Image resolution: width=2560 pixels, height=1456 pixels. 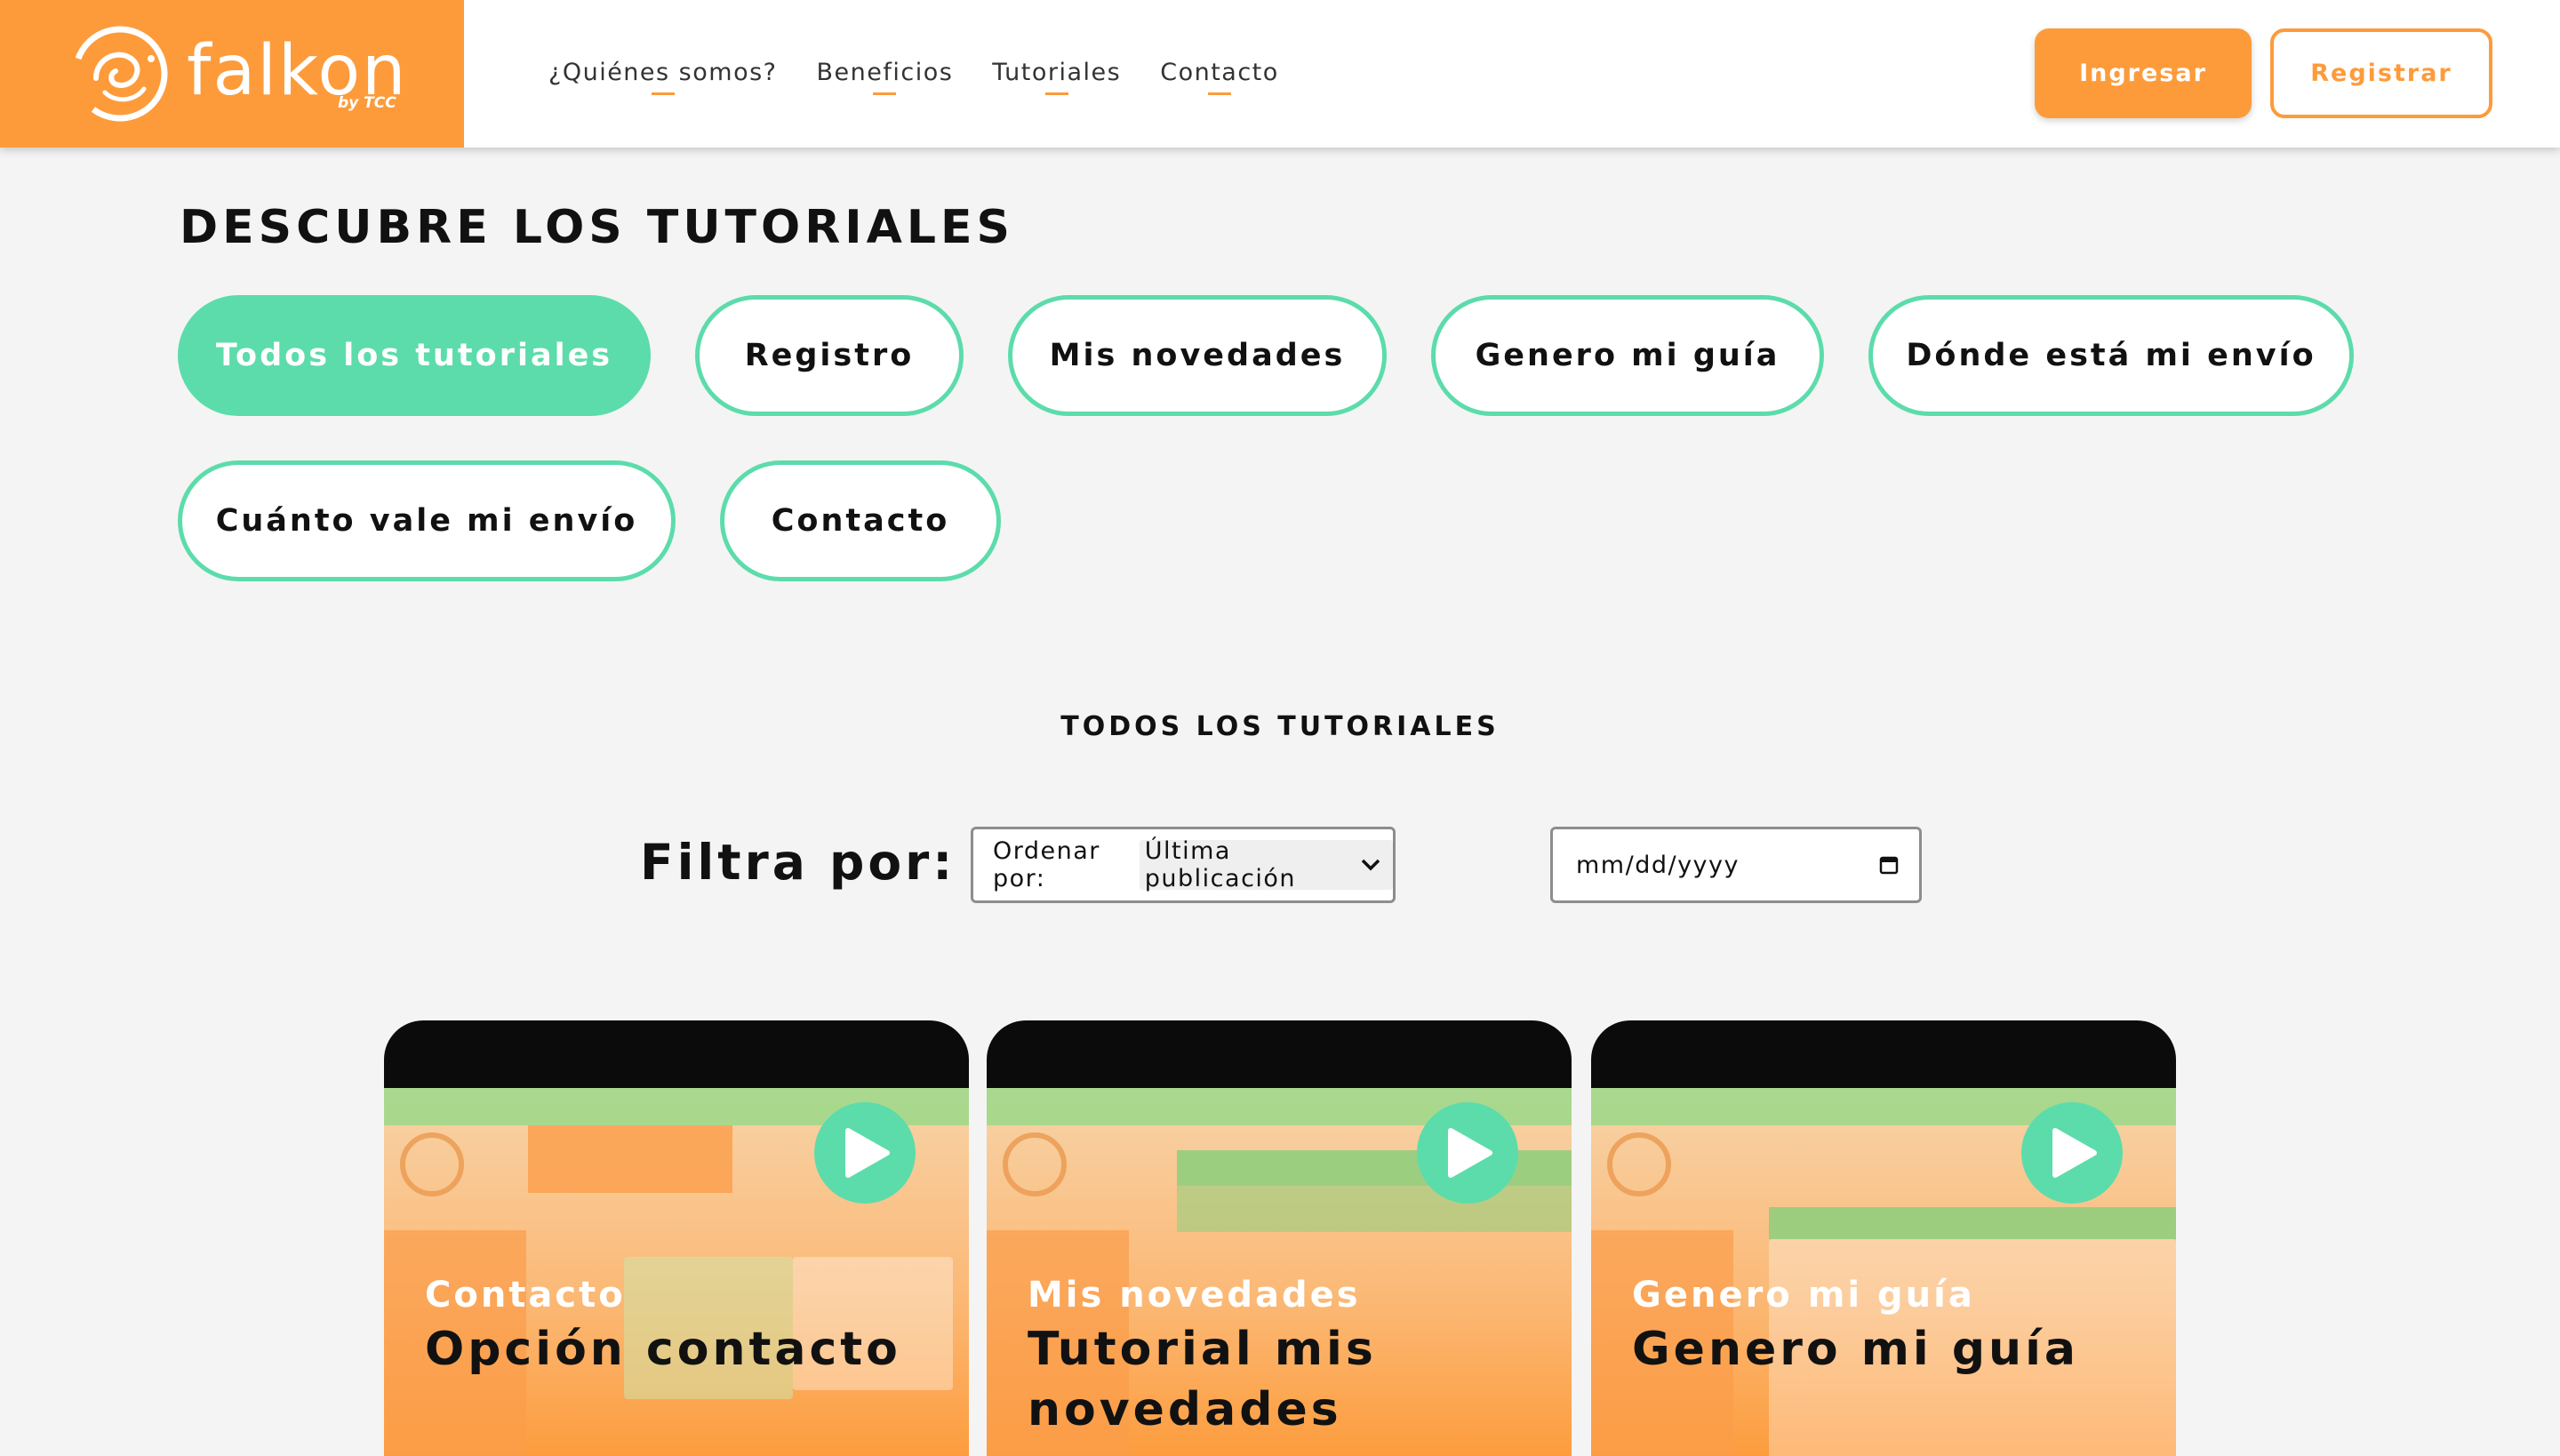 What do you see at coordinates (2381, 73) in the screenshot?
I see `register-button: Registrar` at bounding box center [2381, 73].